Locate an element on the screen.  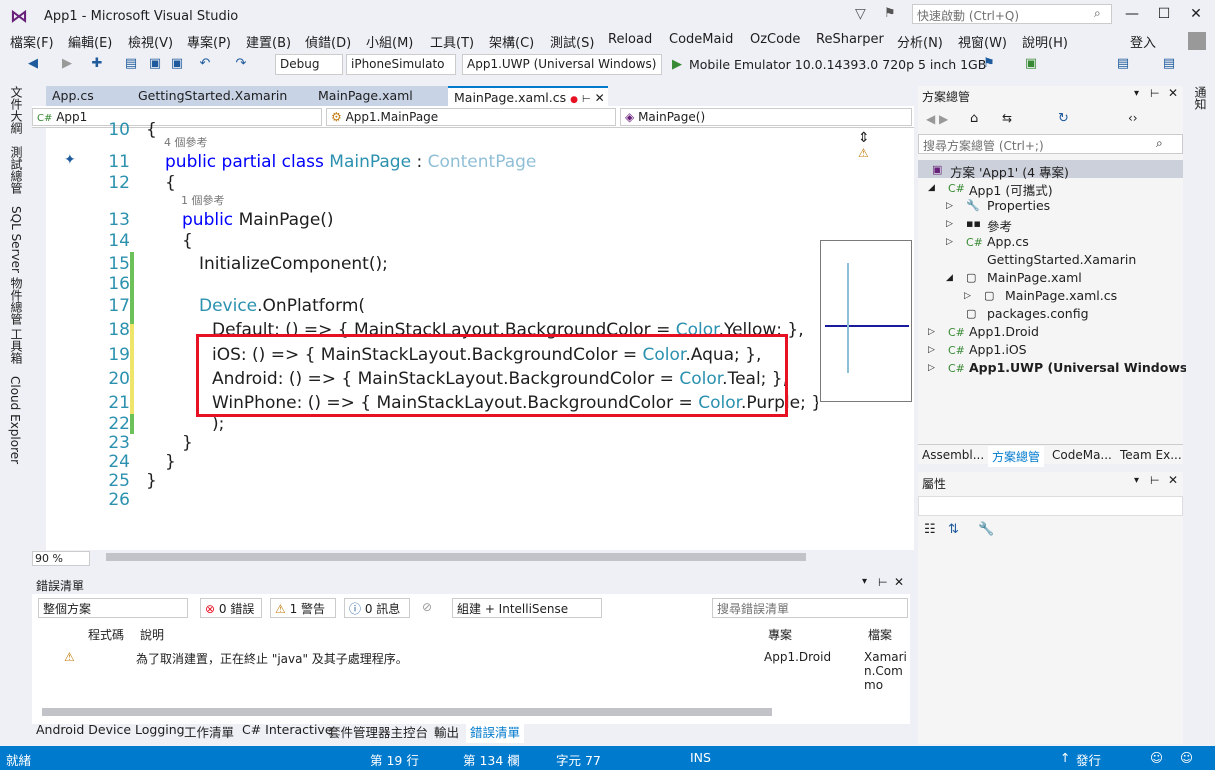
publish-button: 發行 is located at coordinates (1088, 759).